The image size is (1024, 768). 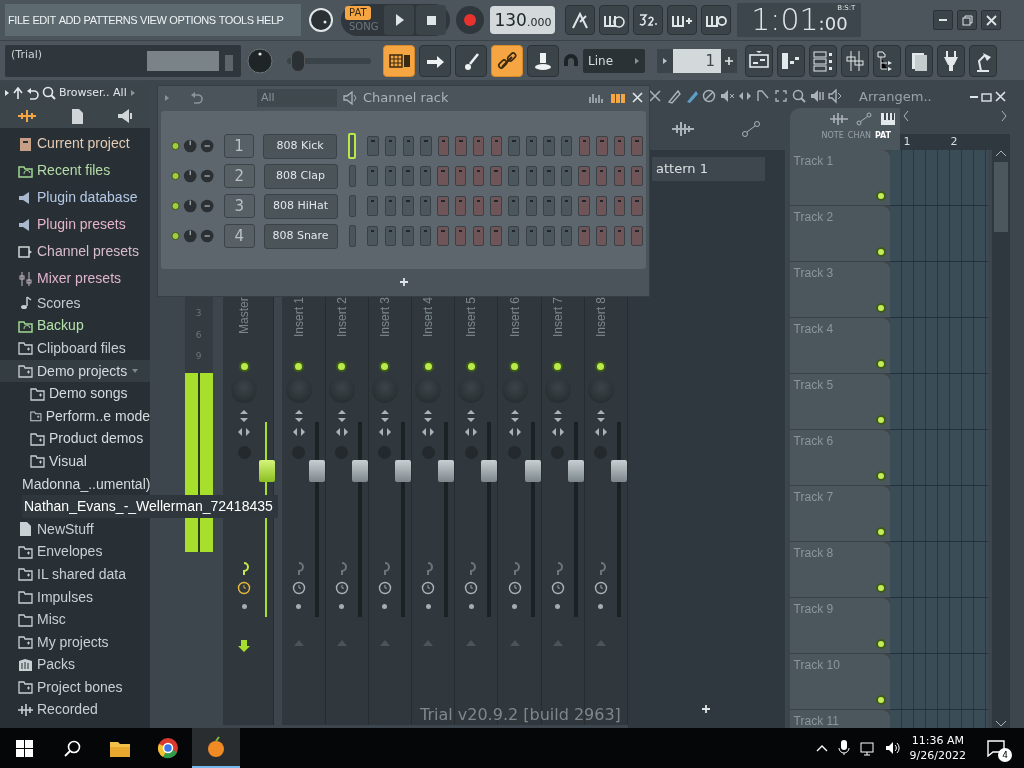 I want to click on track-name: Track 8, so click(x=814, y=553).